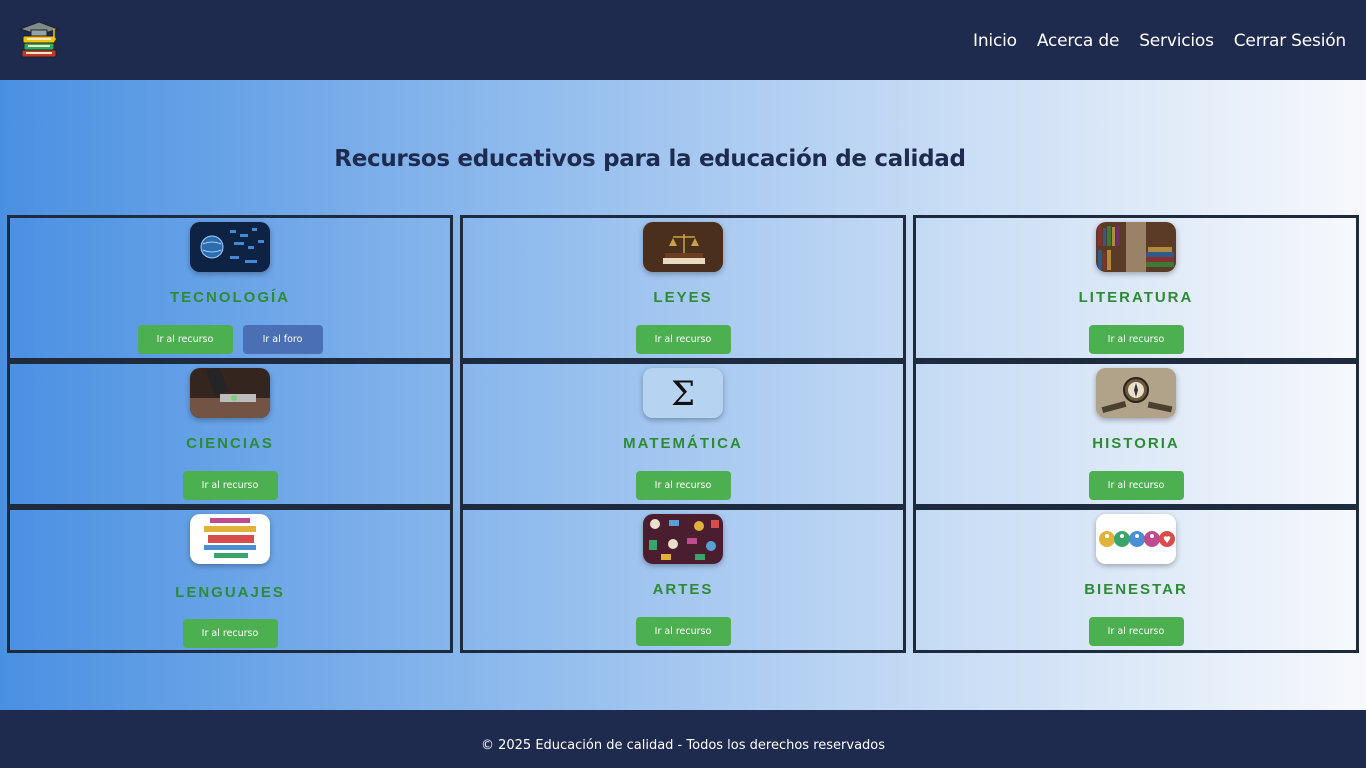 This screenshot has height=768, width=1366. Describe the element at coordinates (1136, 443) in the screenshot. I see `card-title: HISTORIA` at that location.